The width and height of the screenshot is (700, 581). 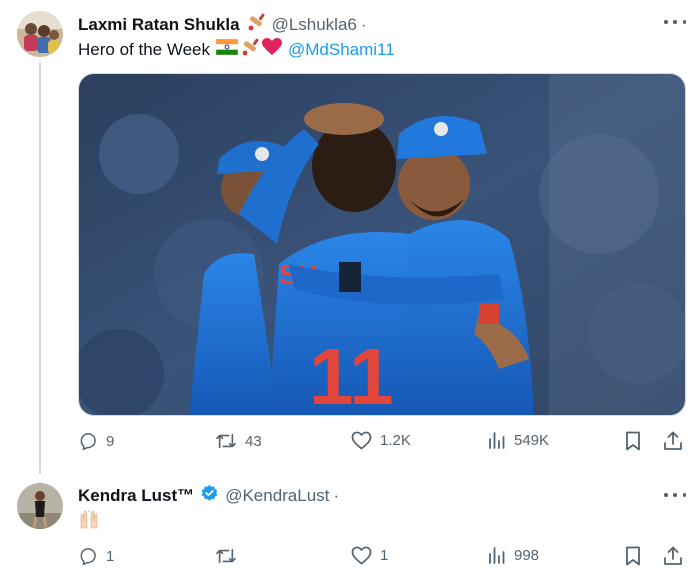 What do you see at coordinates (209, 496) in the screenshot?
I see `verified-badge-icon` at bounding box center [209, 496].